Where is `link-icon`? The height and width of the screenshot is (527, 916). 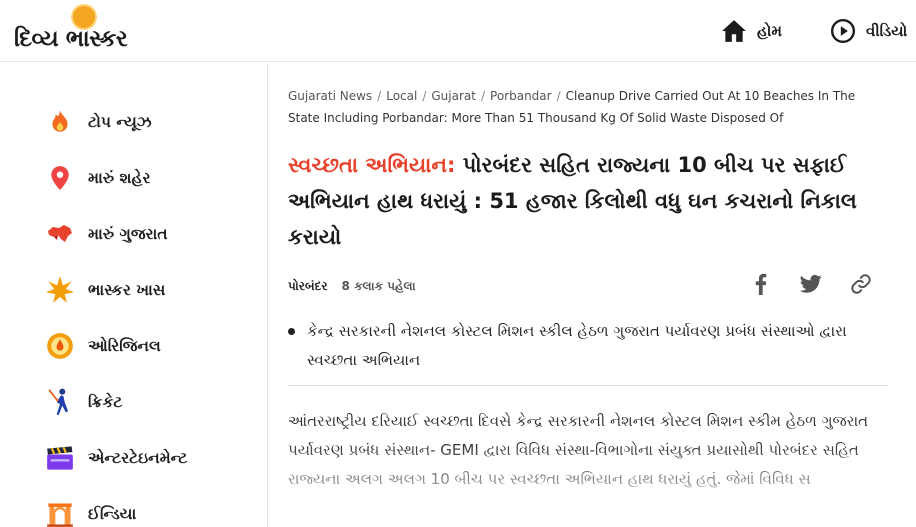 link-icon is located at coordinates (861, 284).